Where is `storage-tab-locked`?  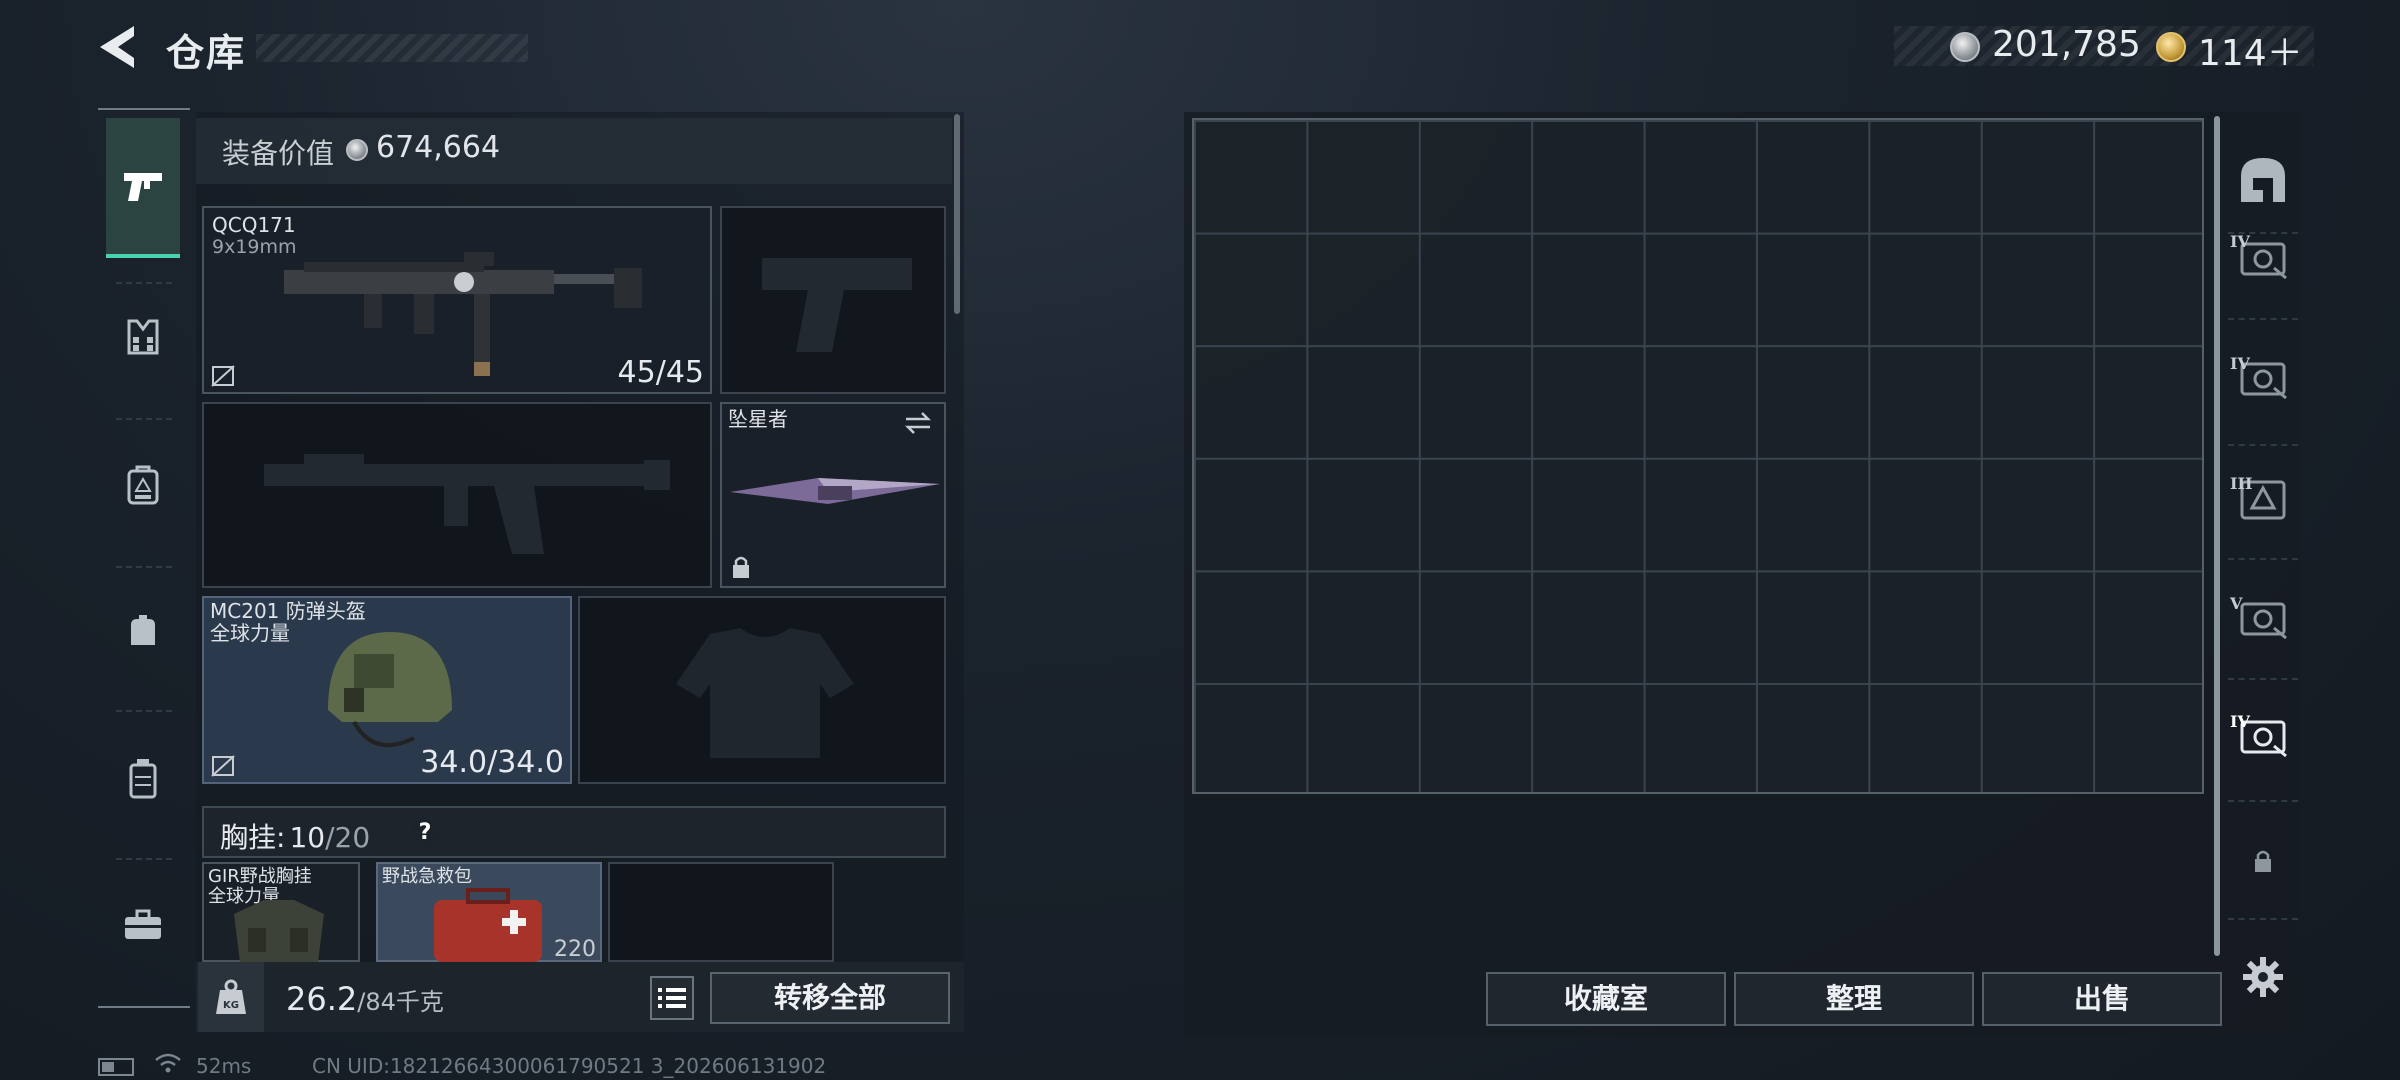
storage-tab-locked is located at coordinates (2263, 861).